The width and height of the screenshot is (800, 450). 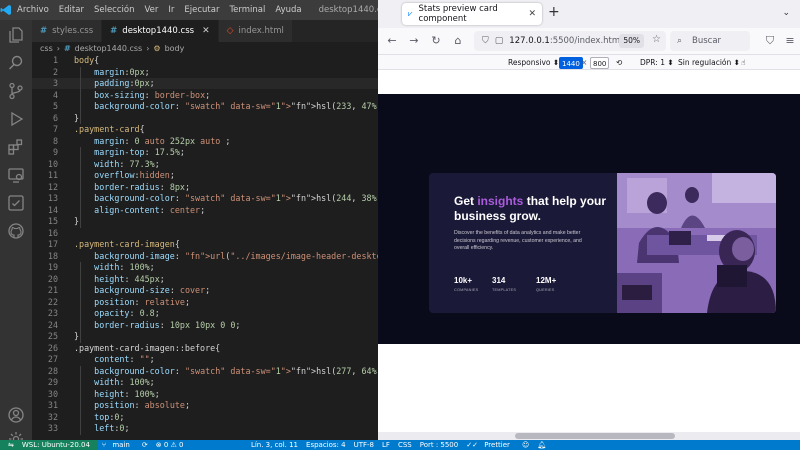 What do you see at coordinates (205, 302) in the screenshot?
I see `code-line: 22 position: relative;` at bounding box center [205, 302].